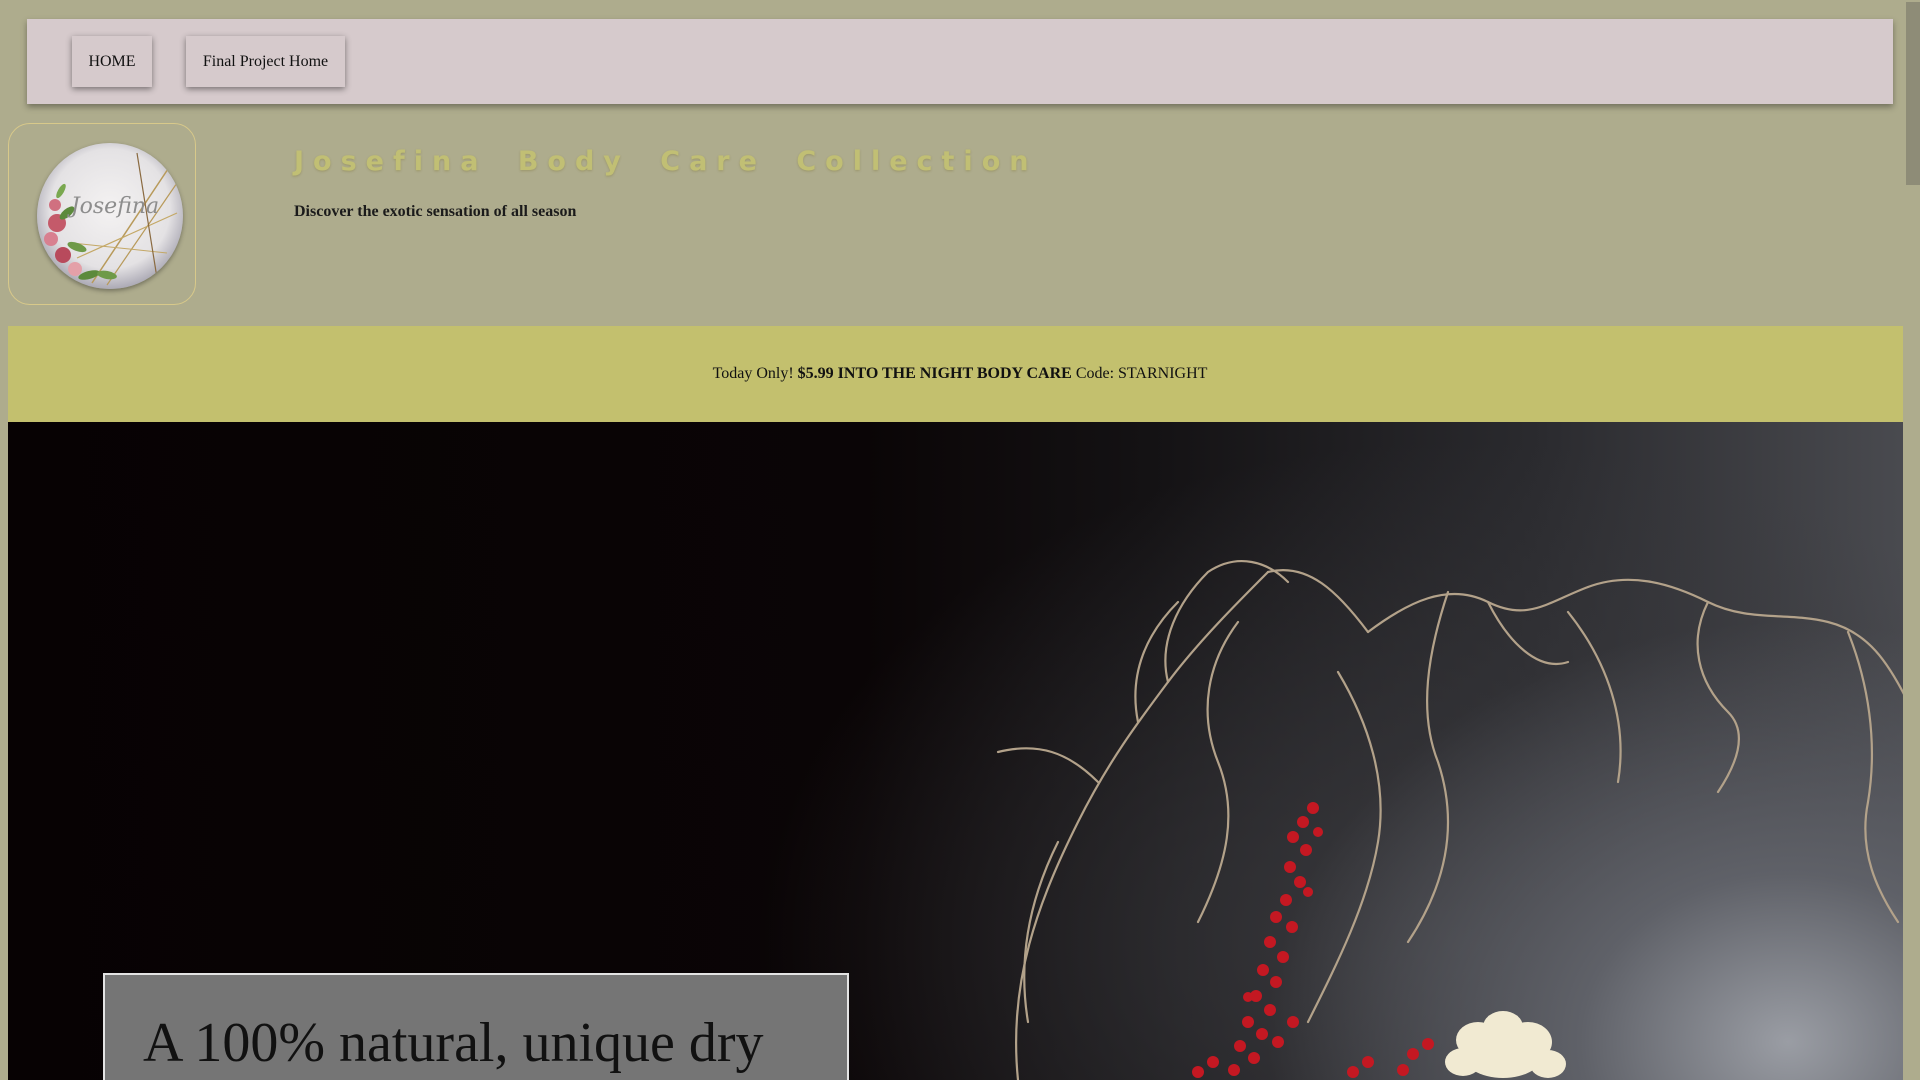 This screenshot has width=1920, height=1080. I want to click on hero-heading: A 100% natural, unique dry, so click(453, 1043).